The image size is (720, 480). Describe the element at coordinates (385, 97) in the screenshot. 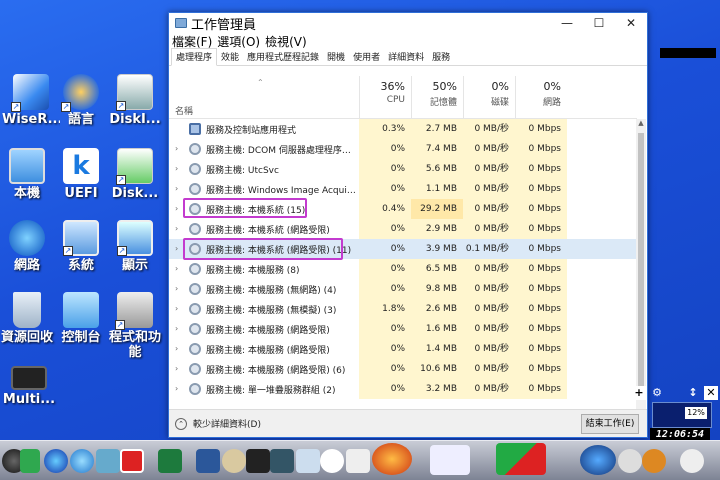

I see `column-cpu: 36% CPU` at that location.